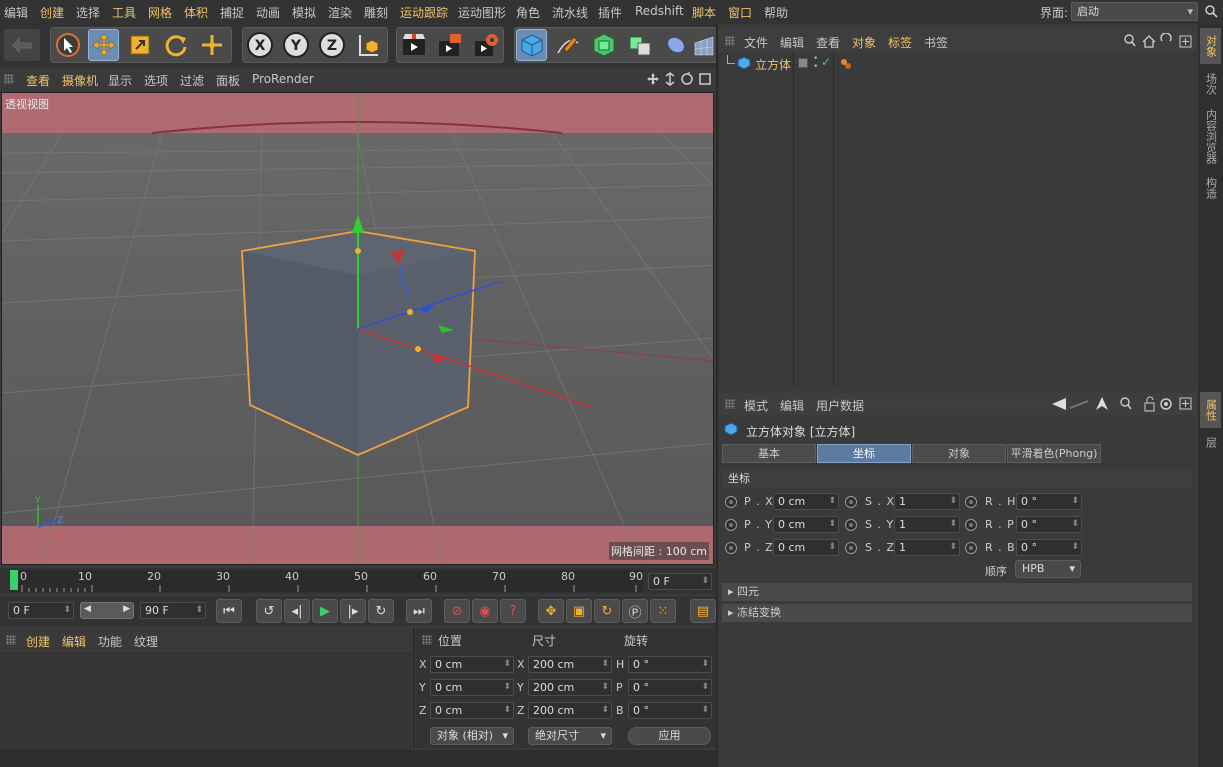 The image size is (1223, 767). What do you see at coordinates (80, 80) in the screenshot?
I see `viewport-menu-camera: 摄像机` at bounding box center [80, 80].